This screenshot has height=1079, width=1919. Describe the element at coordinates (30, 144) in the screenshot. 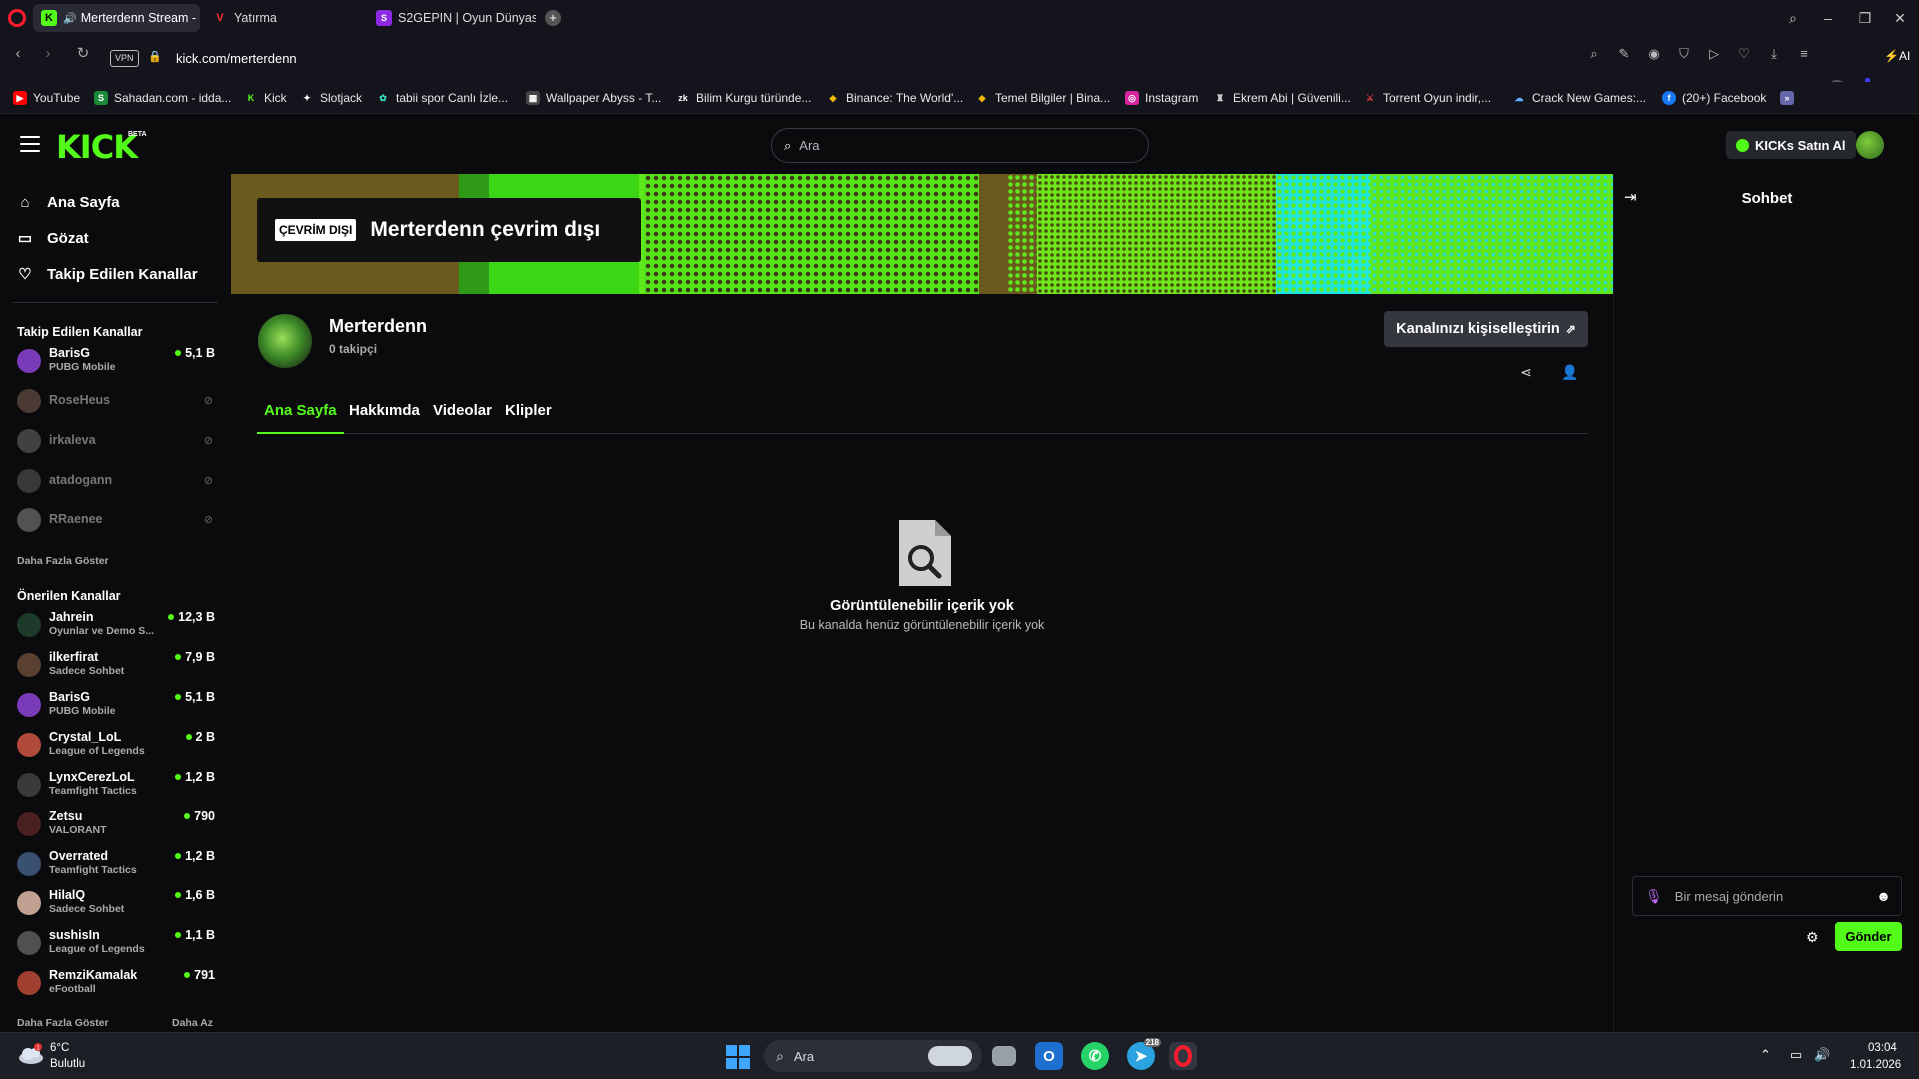

I see `hamburger-menu-icon` at that location.